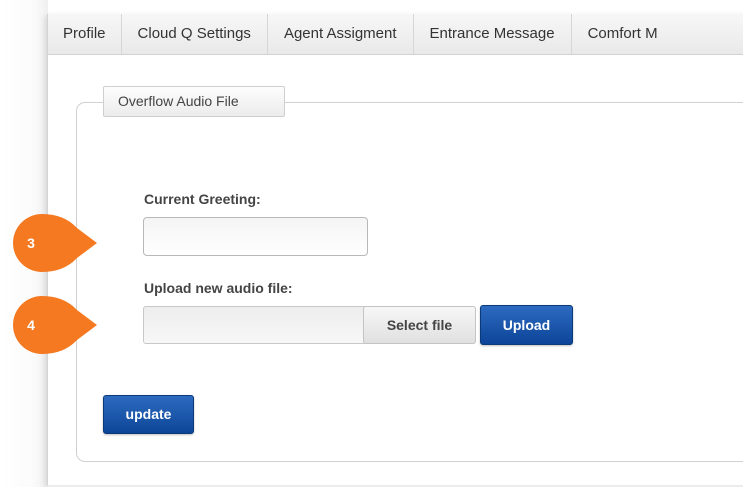 This screenshot has height=487, width=743. Describe the element at coordinates (255, 236) in the screenshot. I see `current-greeting-field` at that location.